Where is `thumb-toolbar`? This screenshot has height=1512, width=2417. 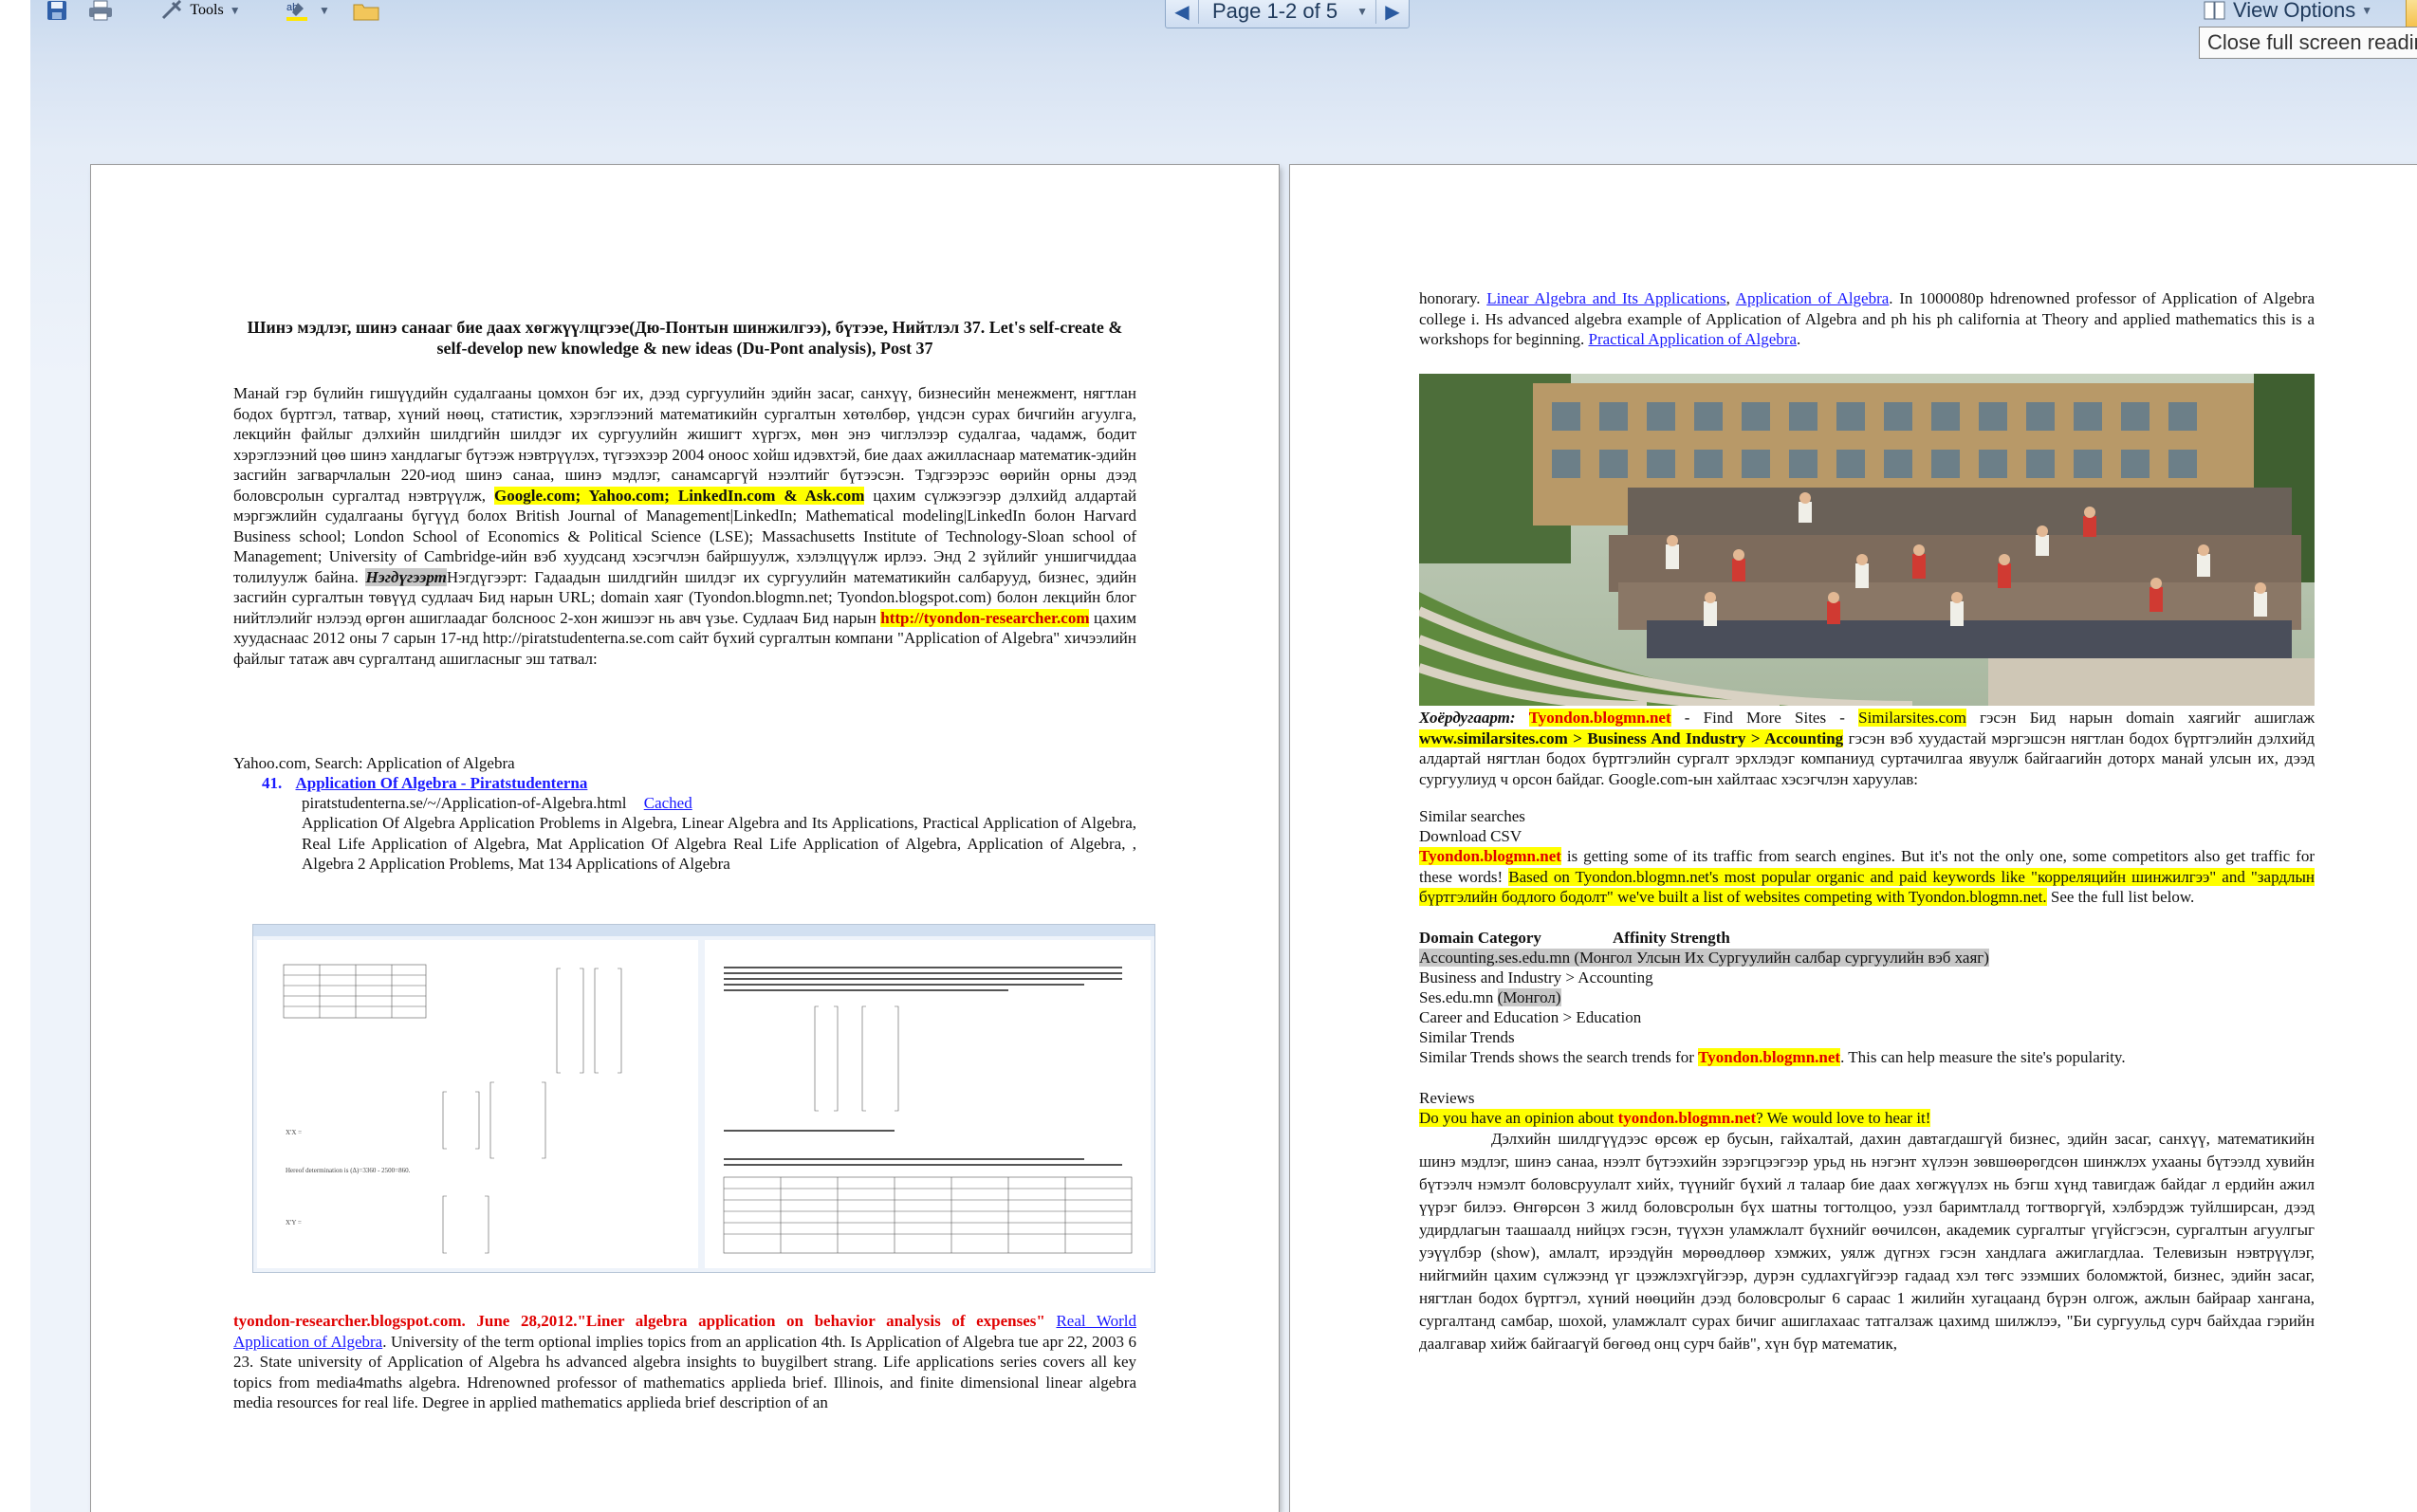 thumb-toolbar is located at coordinates (704, 930).